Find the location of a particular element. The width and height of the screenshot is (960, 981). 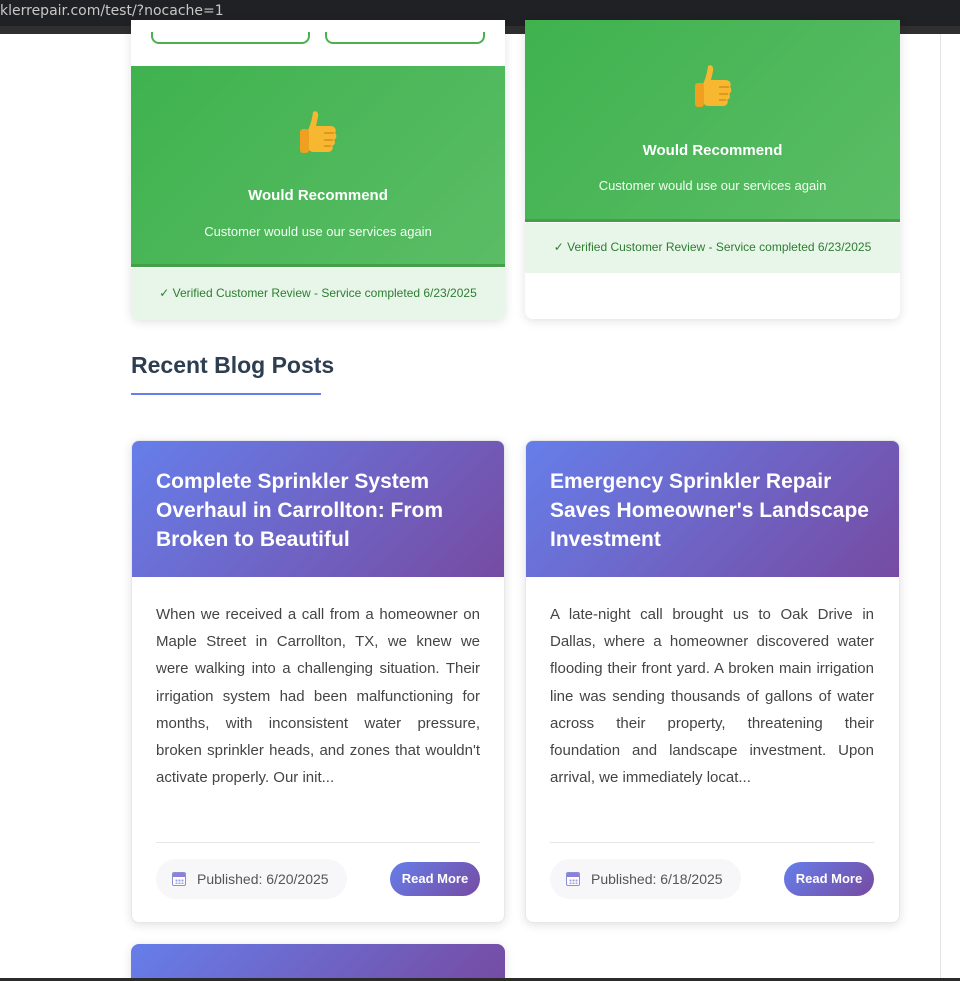

section-title-underline is located at coordinates (226, 394).